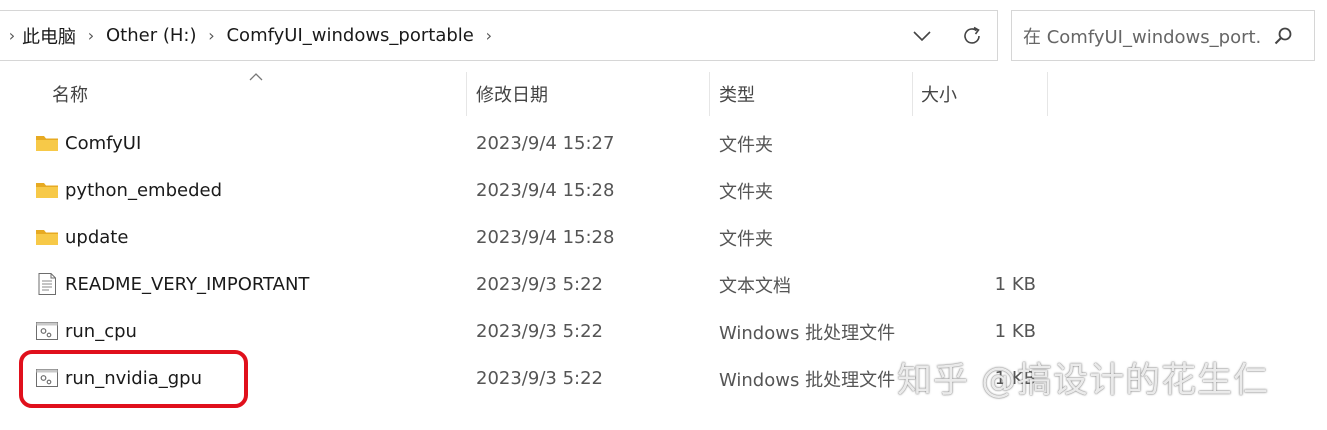 This screenshot has height=430, width=1327. What do you see at coordinates (1083, 380) in the screenshot?
I see `watermark: 知乎 @搞设计的花生仁` at bounding box center [1083, 380].